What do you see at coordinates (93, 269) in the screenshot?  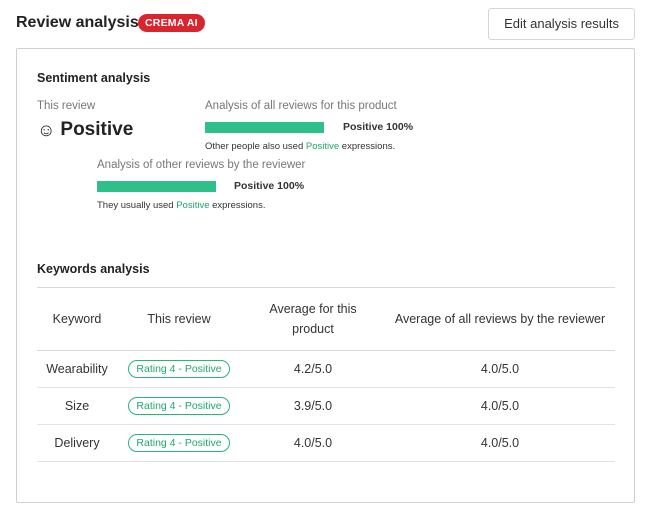 I see `keywords-section-title: Keywords analysis` at bounding box center [93, 269].